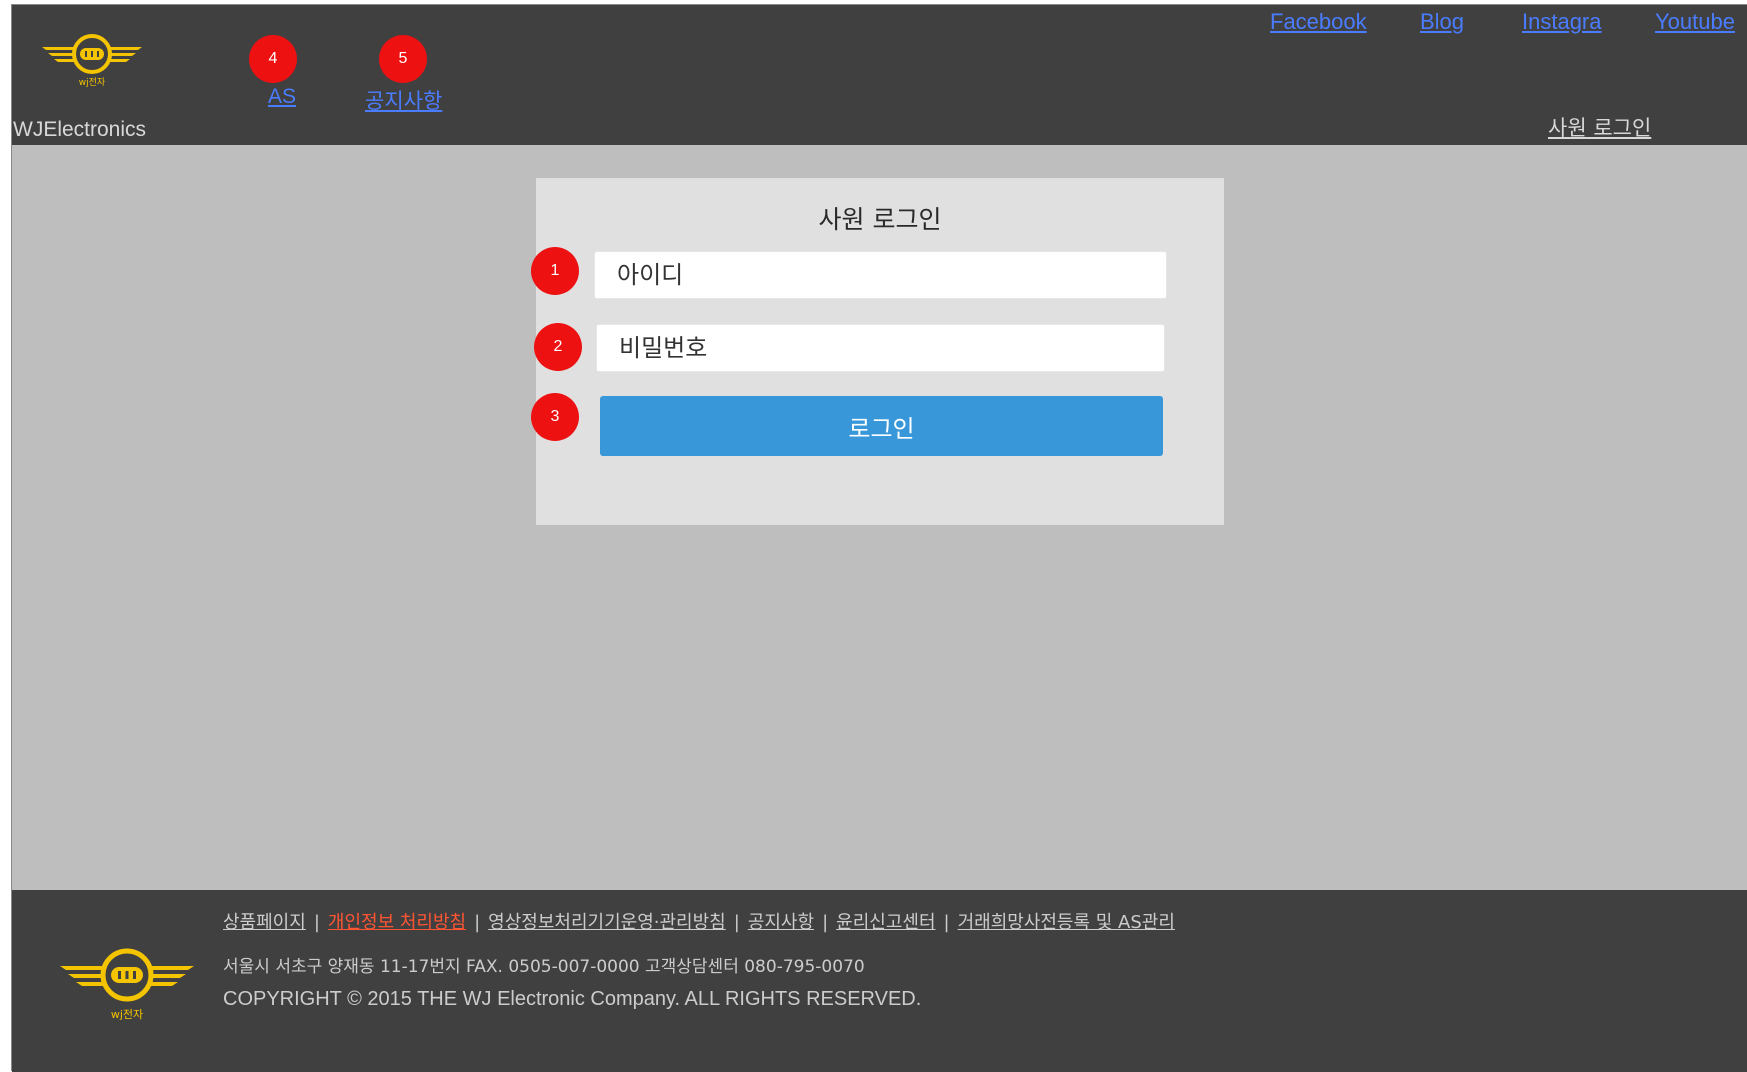  What do you see at coordinates (885, 922) in the screenshot?
I see `footer-link-ethics: 윤리신고센터` at bounding box center [885, 922].